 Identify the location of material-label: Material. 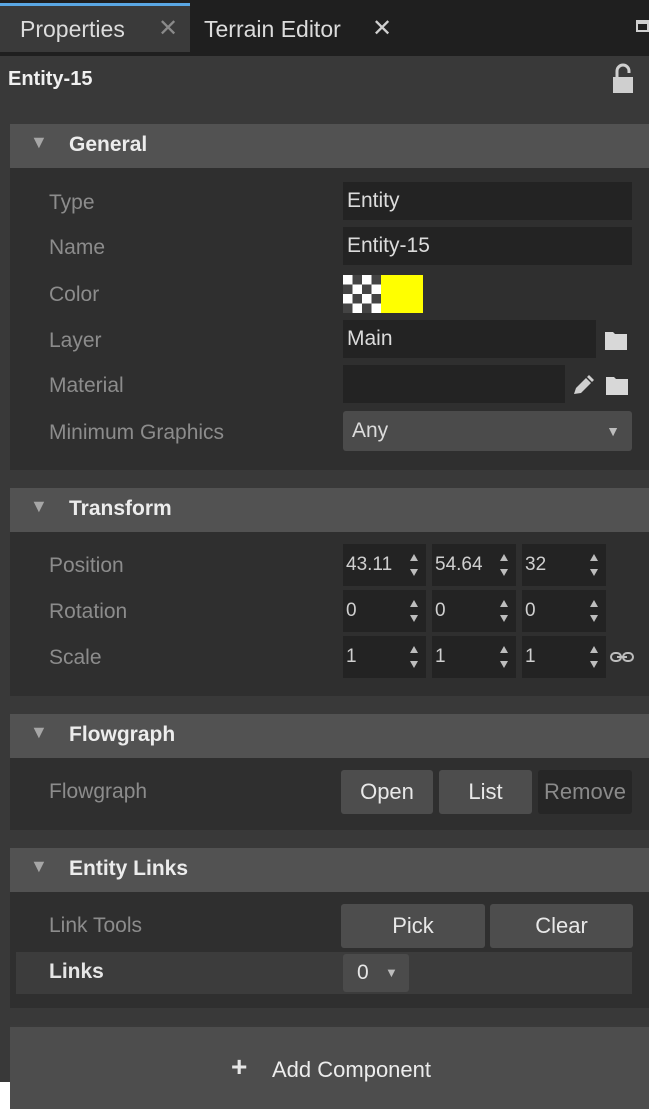
(86, 385).